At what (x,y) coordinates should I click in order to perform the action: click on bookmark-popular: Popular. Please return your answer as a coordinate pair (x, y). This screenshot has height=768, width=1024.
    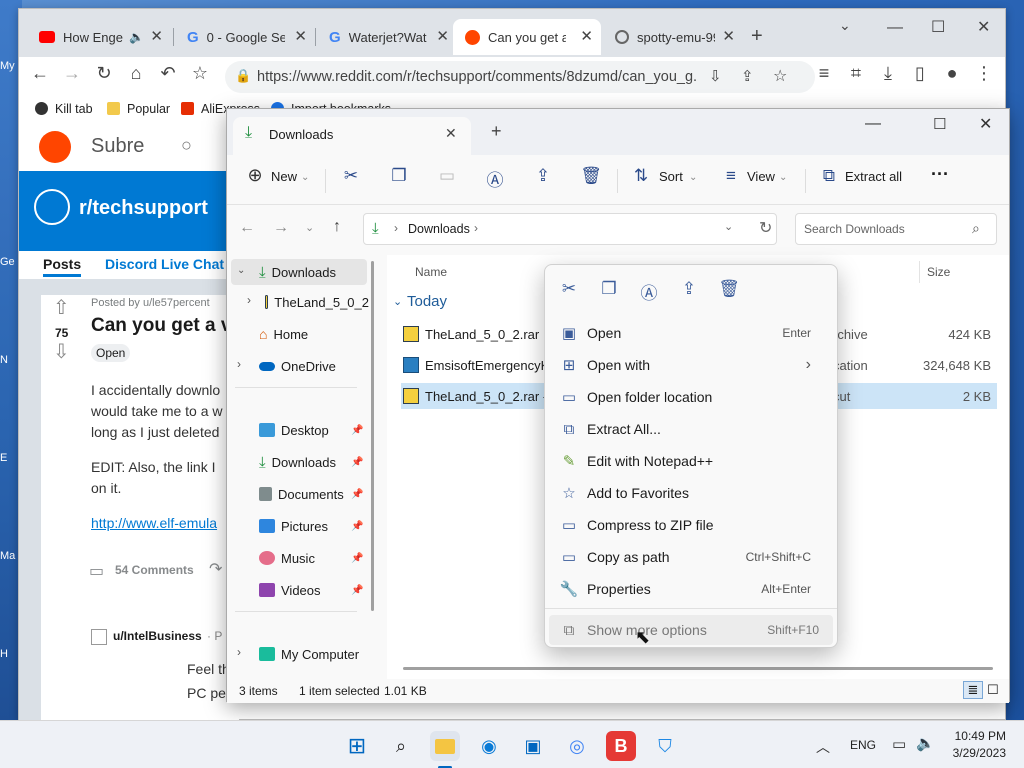
    Looking at the image, I should click on (138, 109).